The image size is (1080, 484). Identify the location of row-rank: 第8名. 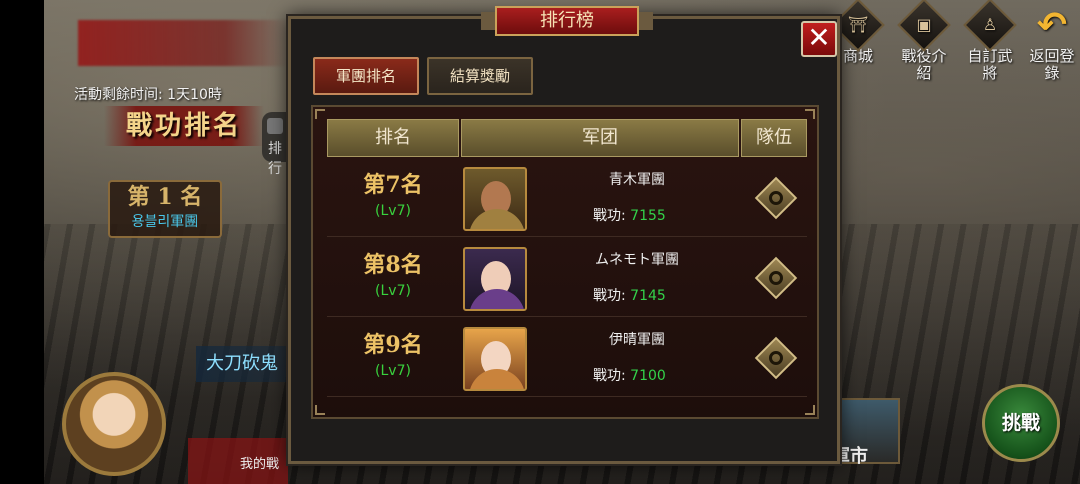
(393, 265).